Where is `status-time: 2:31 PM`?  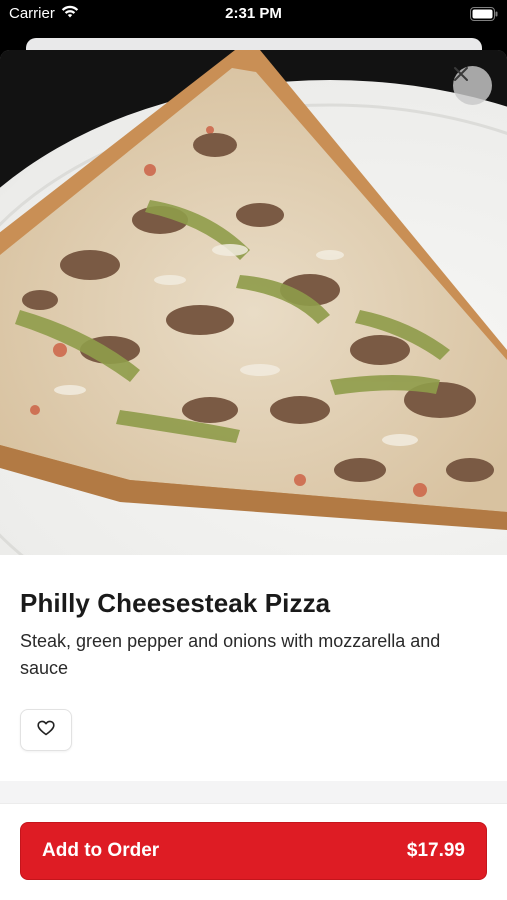 status-time: 2:31 PM is located at coordinates (253, 13).